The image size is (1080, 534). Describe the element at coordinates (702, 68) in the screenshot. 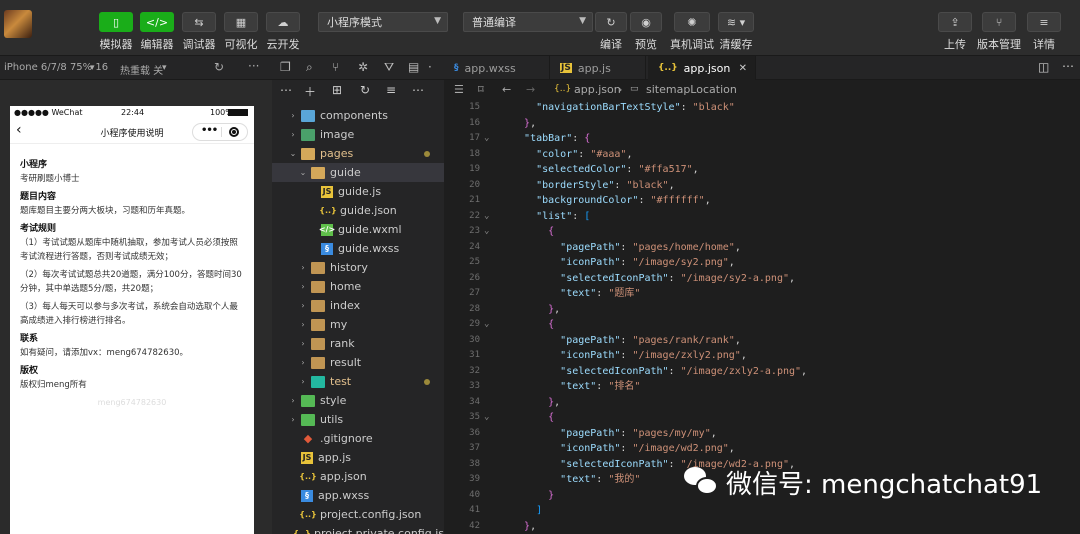

I see `tab-app-json: {..} app.json ✕` at that location.